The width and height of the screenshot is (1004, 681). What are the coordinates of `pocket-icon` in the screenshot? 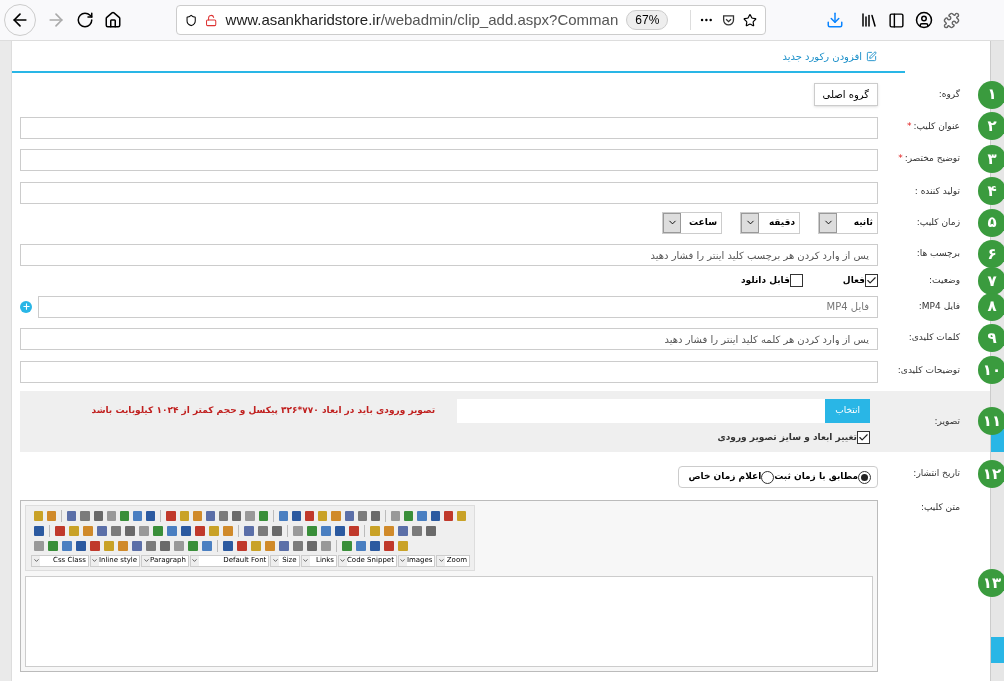 It's located at (728, 20).